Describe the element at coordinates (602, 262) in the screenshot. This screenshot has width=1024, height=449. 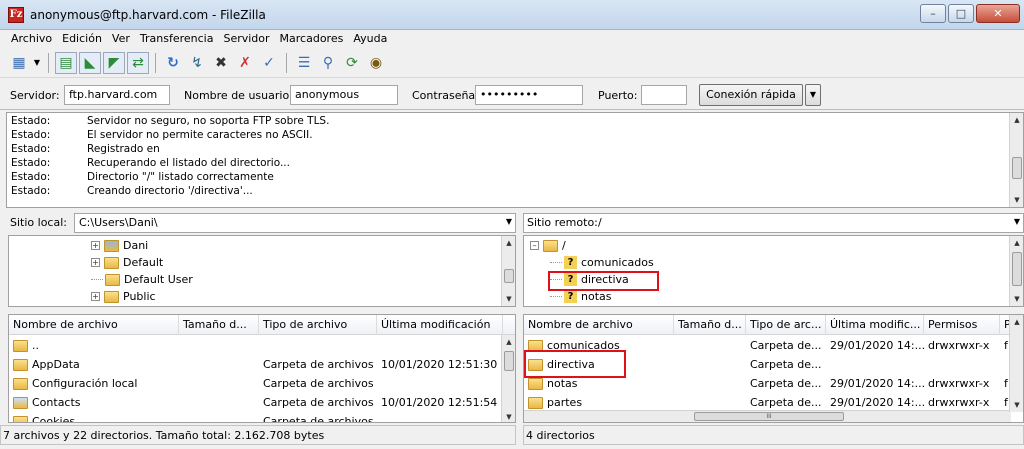
I see `tree-item: ? comunicados` at that location.